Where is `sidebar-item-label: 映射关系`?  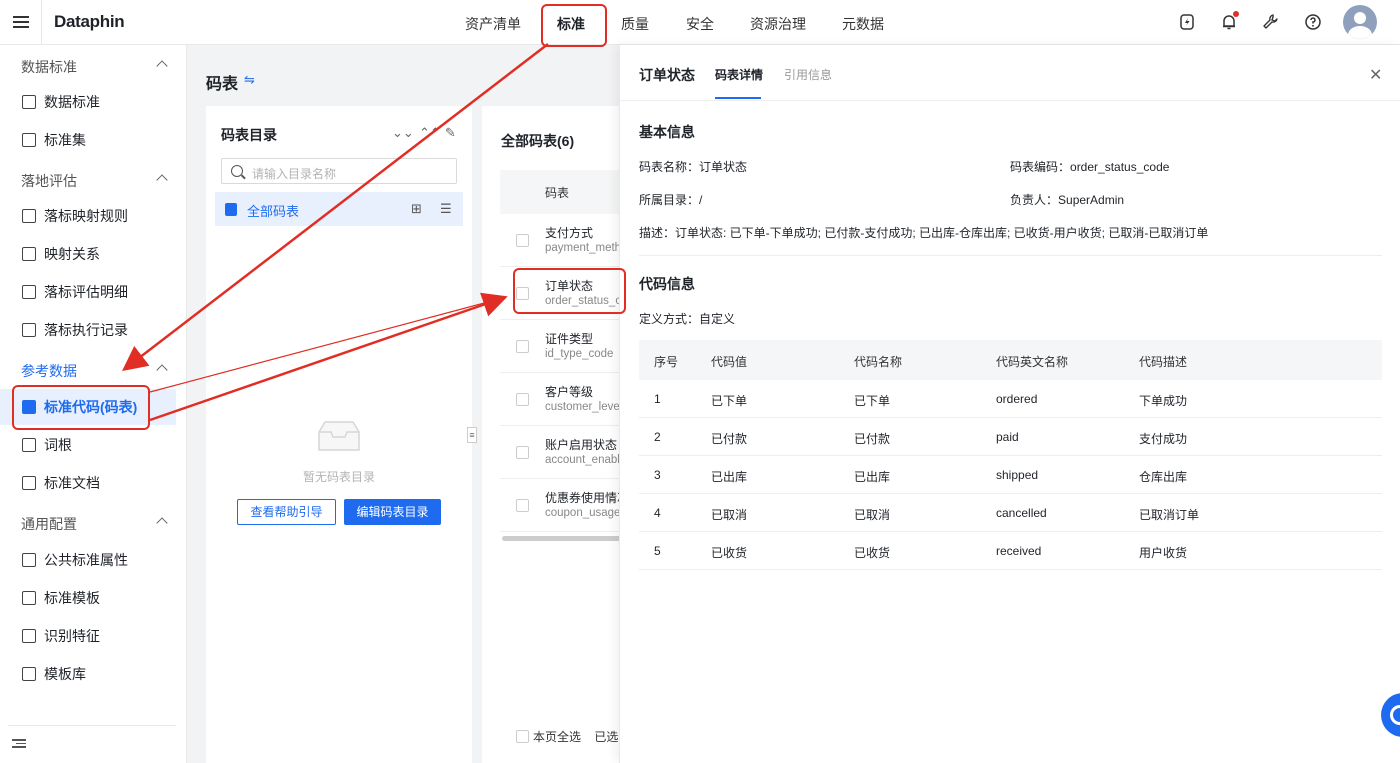
sidebar-item-label: 映射关系 is located at coordinates (72, 254).